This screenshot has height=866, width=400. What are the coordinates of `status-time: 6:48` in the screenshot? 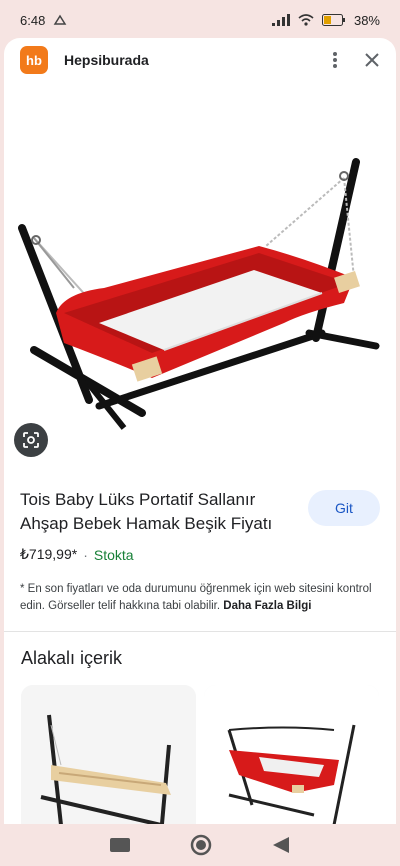 It's located at (33, 20).